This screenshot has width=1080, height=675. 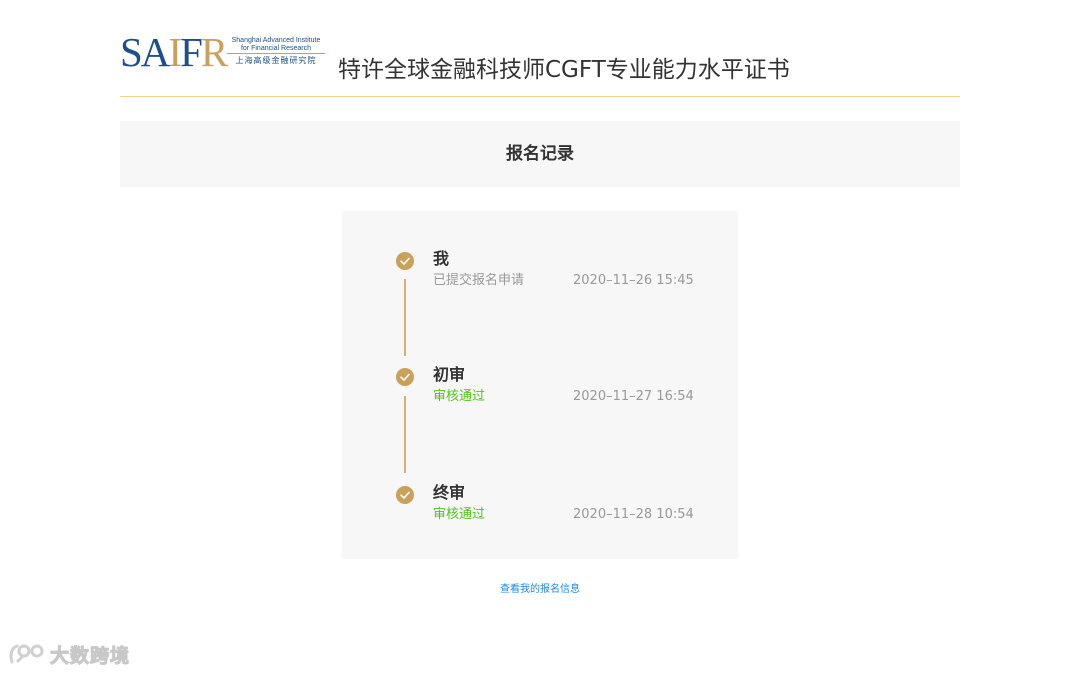 I want to click on view-registration-info-link: 查看我的报名信息, so click(x=540, y=590).